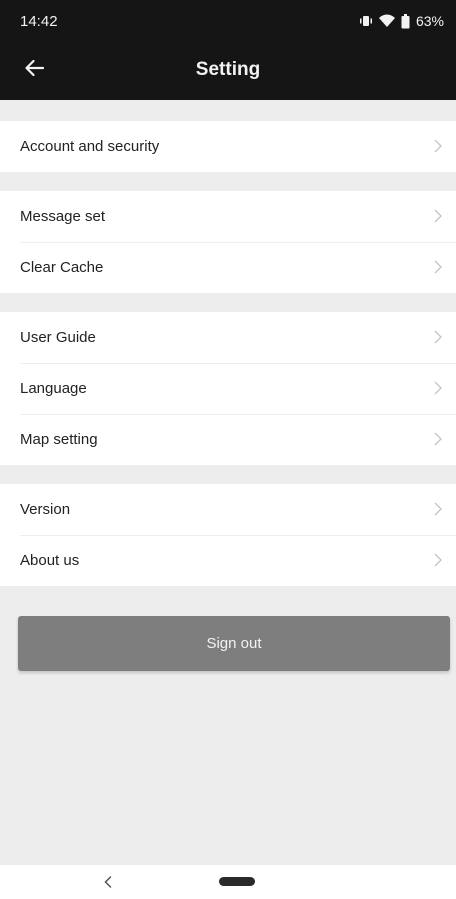  What do you see at coordinates (234, 643) in the screenshot?
I see `sign-out-button: Sign out` at bounding box center [234, 643].